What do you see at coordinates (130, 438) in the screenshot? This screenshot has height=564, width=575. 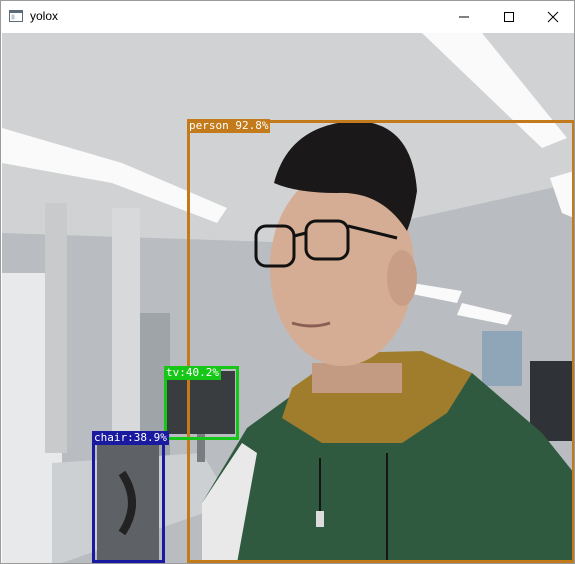 I see `chair-detection-label: chair:38.9%` at bounding box center [130, 438].